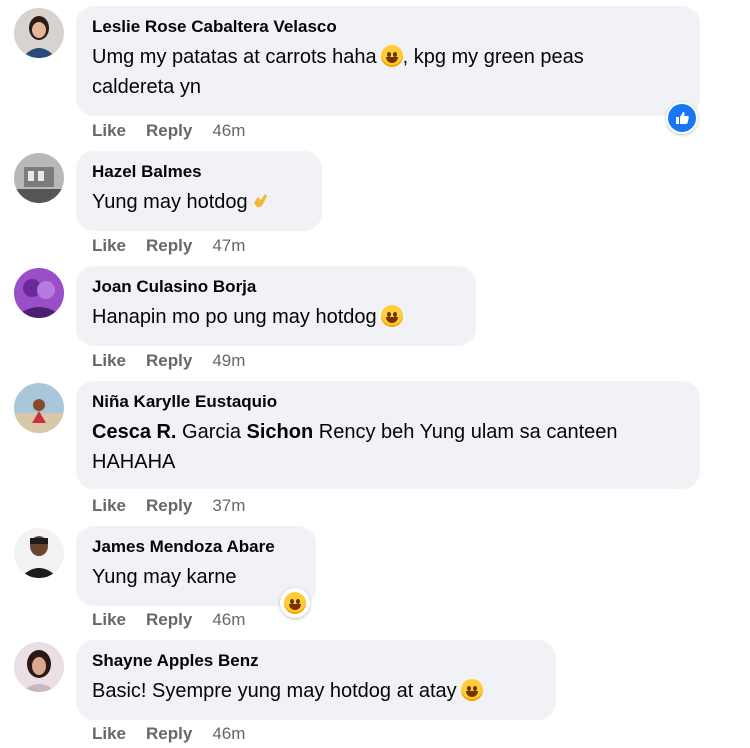  Describe the element at coordinates (196, 547) in the screenshot. I see `comment-author: James Mendoza Abare` at that location.